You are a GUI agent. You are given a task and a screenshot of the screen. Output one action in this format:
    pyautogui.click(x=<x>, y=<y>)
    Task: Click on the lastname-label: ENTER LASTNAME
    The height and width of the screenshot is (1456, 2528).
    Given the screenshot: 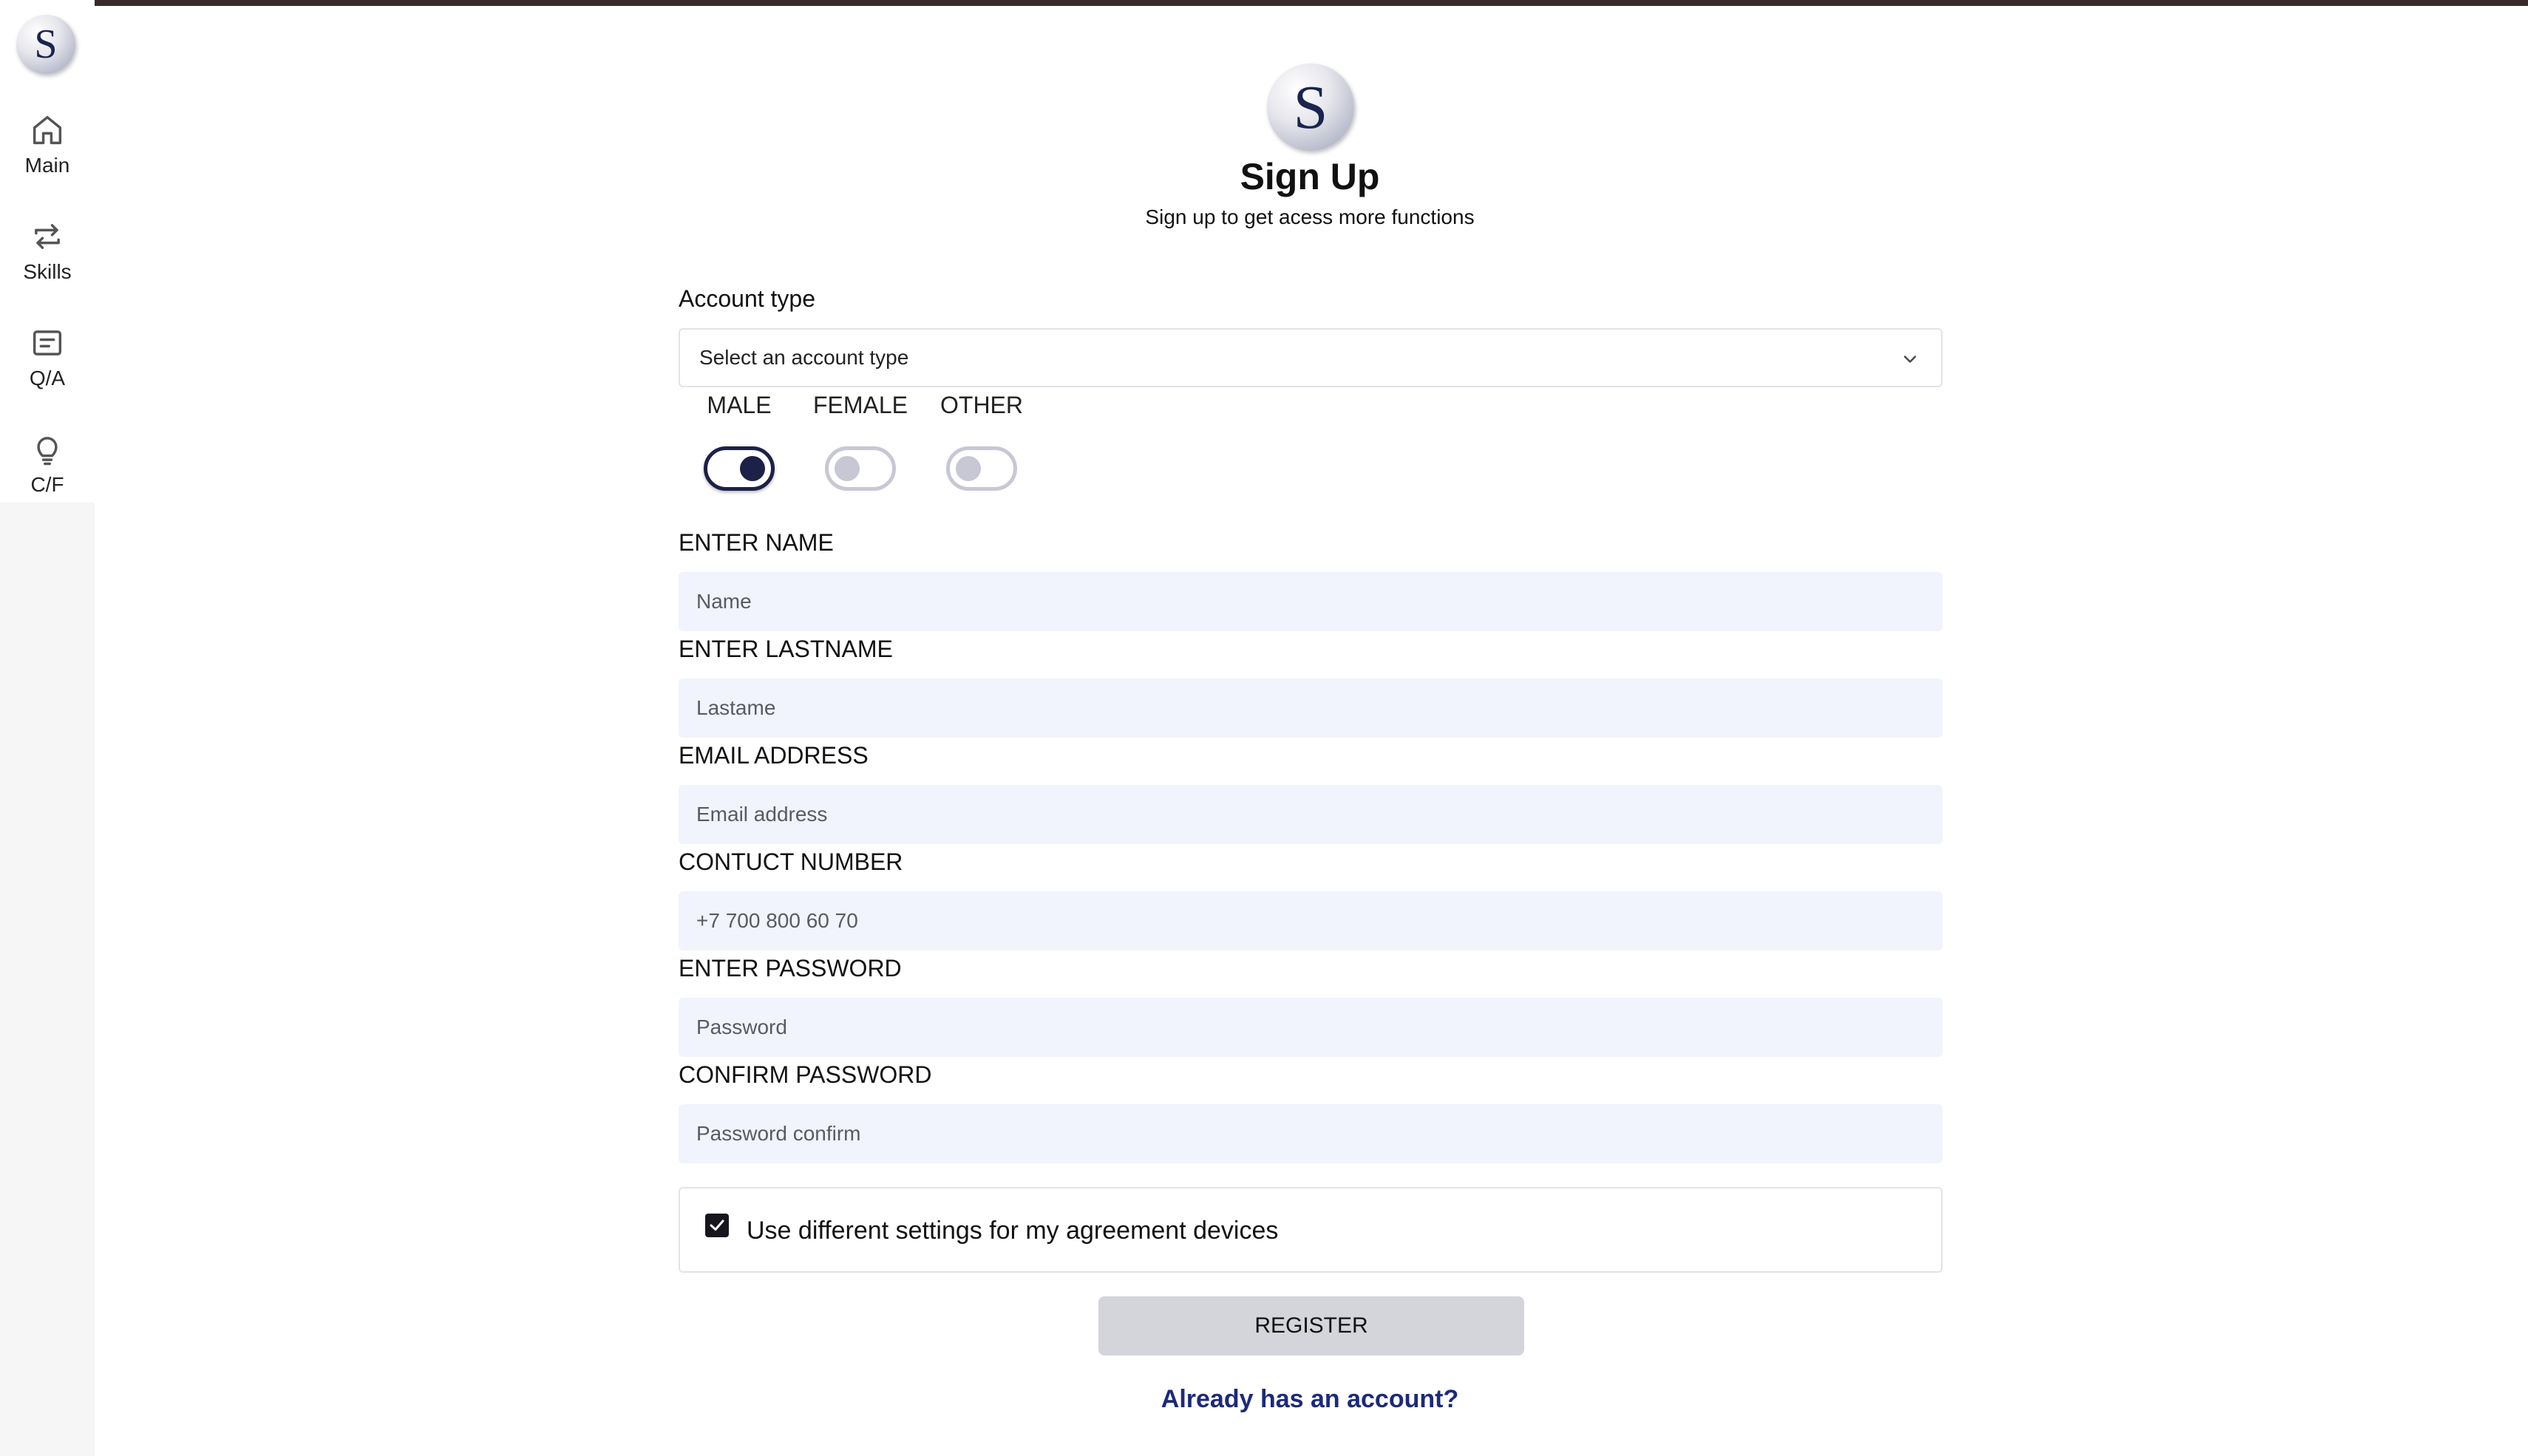 What is the action you would take?
    pyautogui.click(x=786, y=649)
    